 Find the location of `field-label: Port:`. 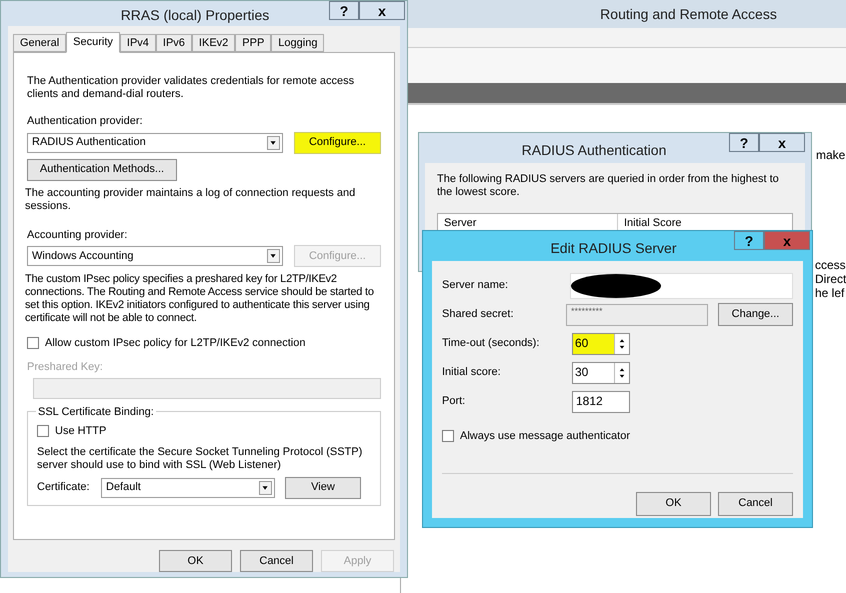

field-label: Port: is located at coordinates (454, 402).